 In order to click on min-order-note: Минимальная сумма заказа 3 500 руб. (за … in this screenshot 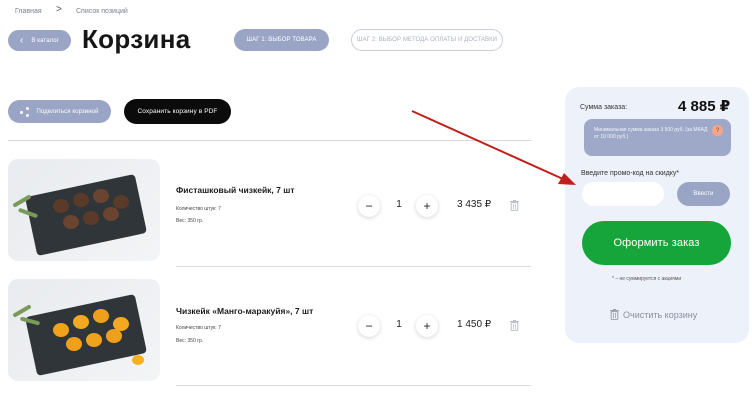, I will do `click(651, 133)`.